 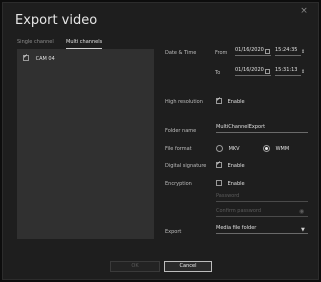 I want to click on export-destination-select: Media file folder, so click(x=262, y=229).